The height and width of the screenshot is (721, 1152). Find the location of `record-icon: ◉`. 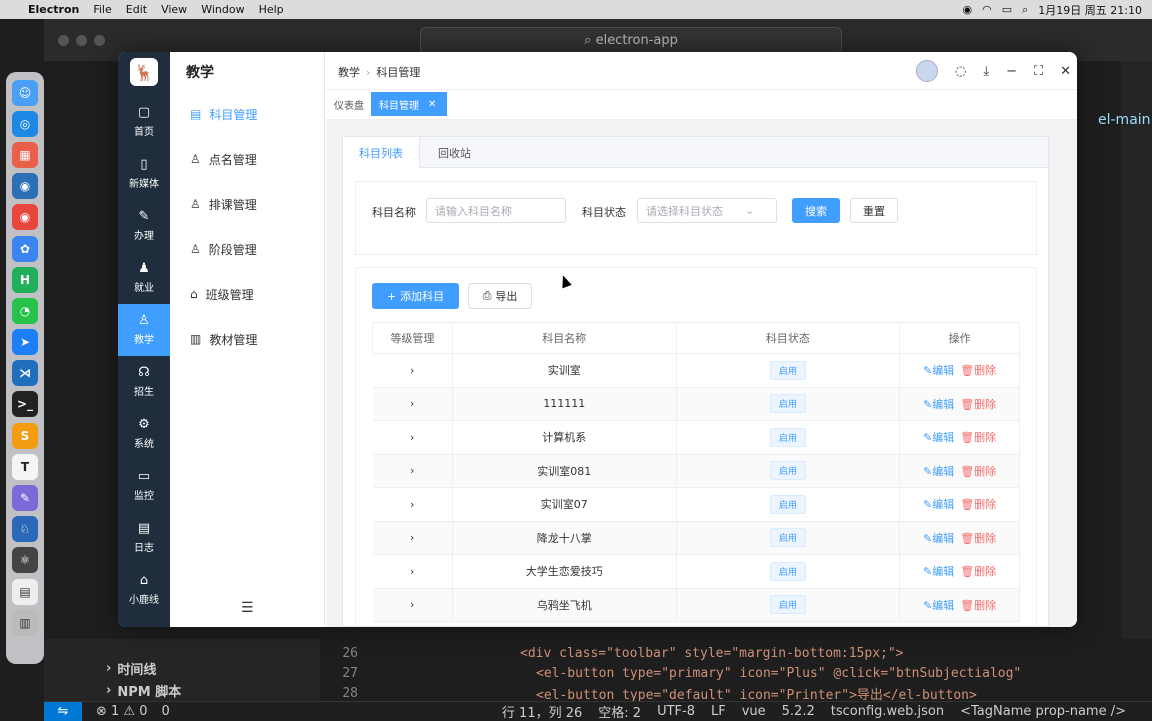

record-icon: ◉ is located at coordinates (968, 9).